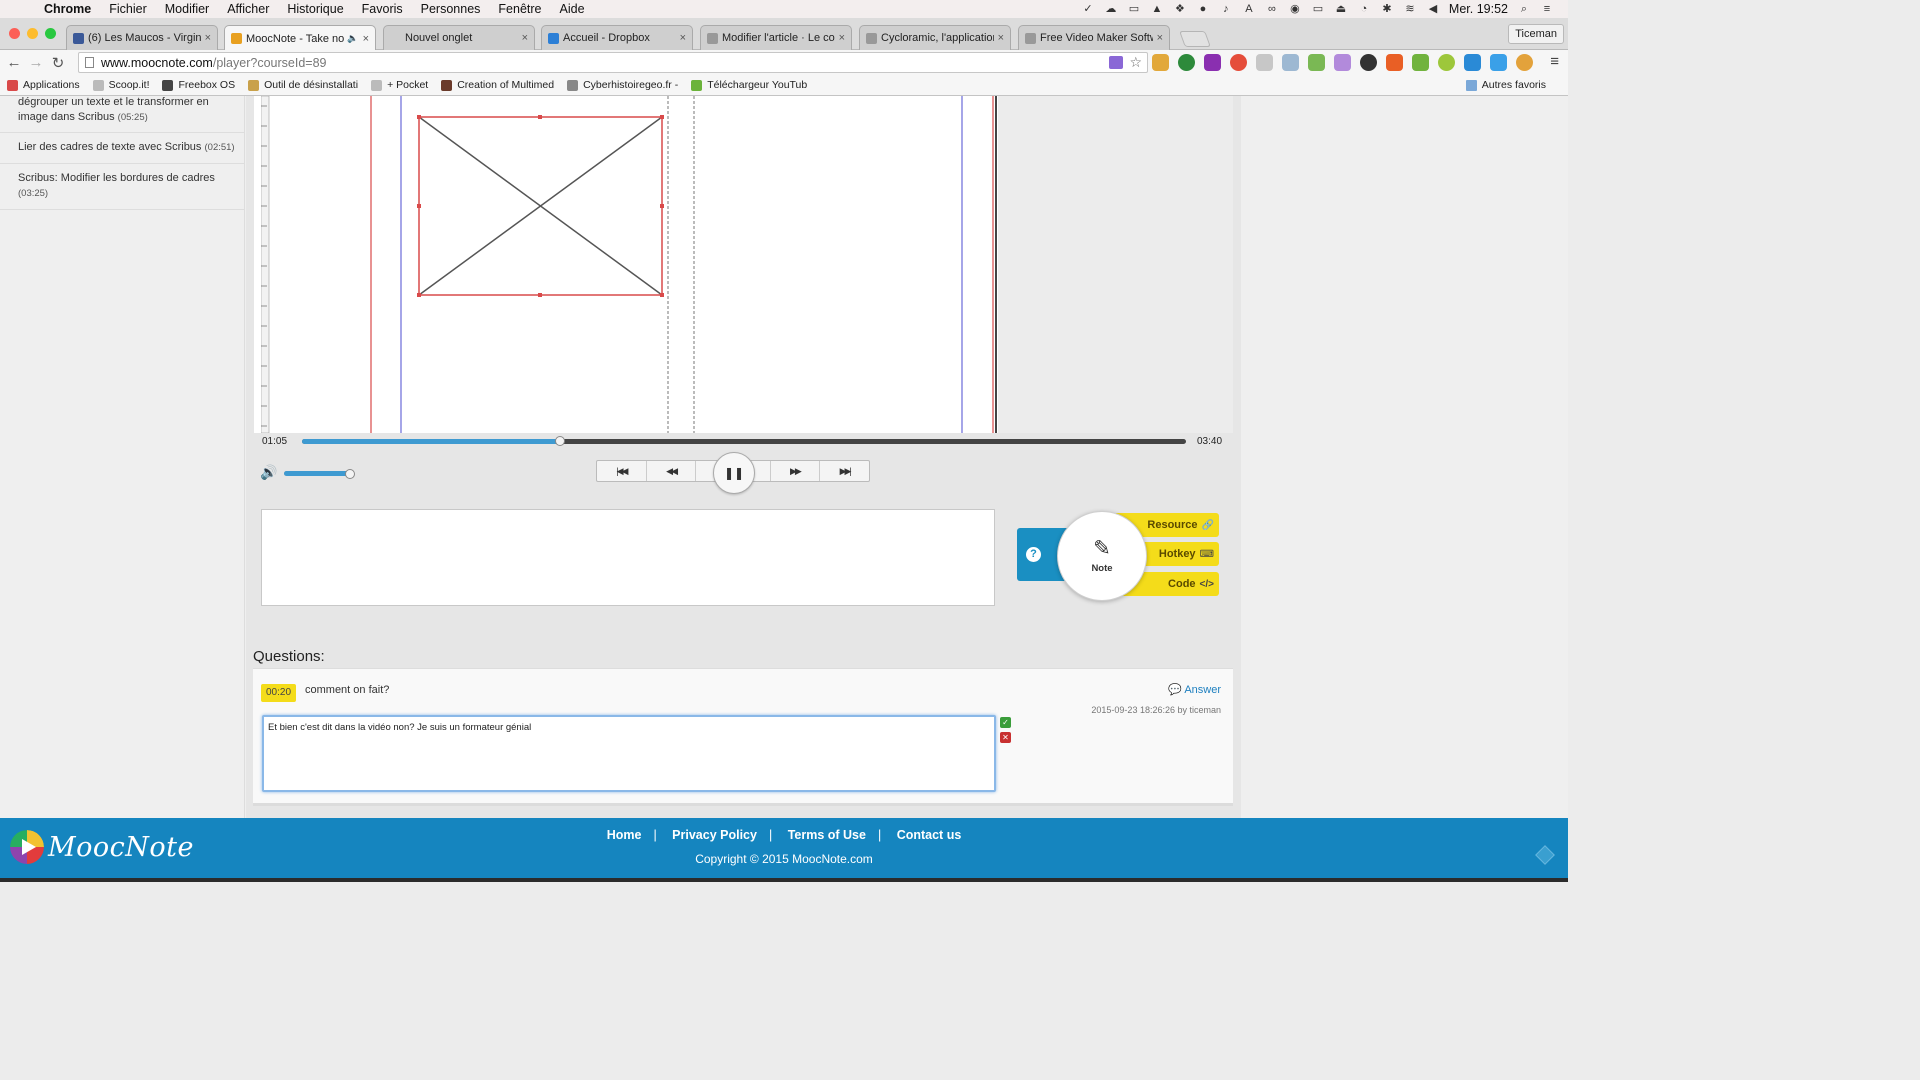  I want to click on seek-handle, so click(560, 441).